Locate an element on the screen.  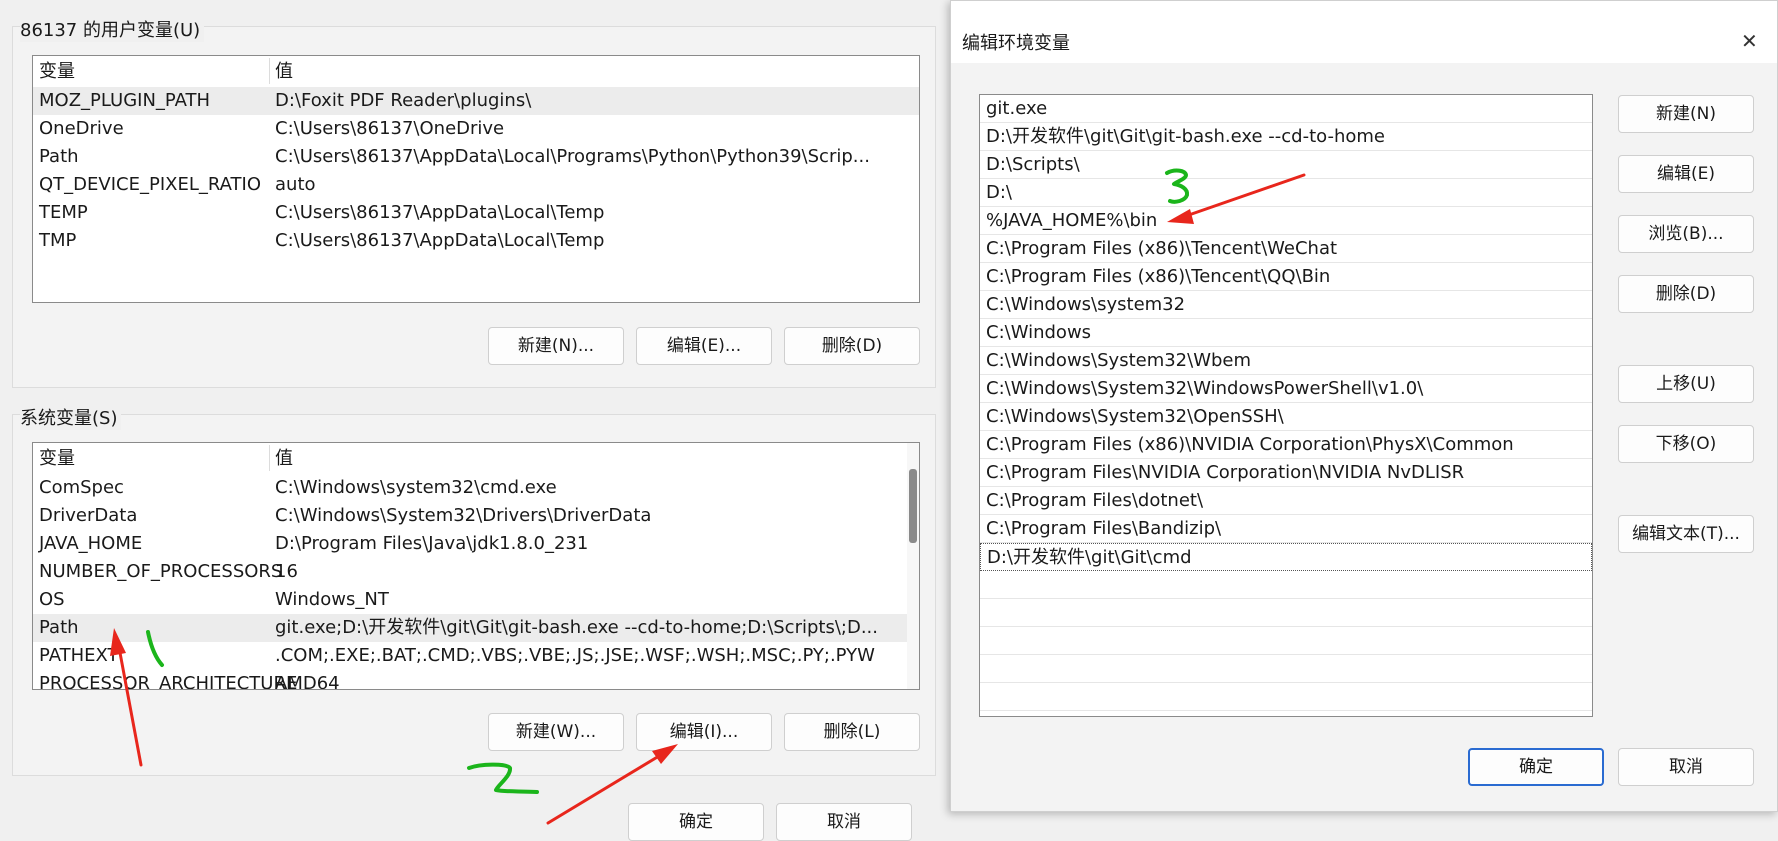
arrow-to-java-home-bin is located at coordinates (1236, 198).